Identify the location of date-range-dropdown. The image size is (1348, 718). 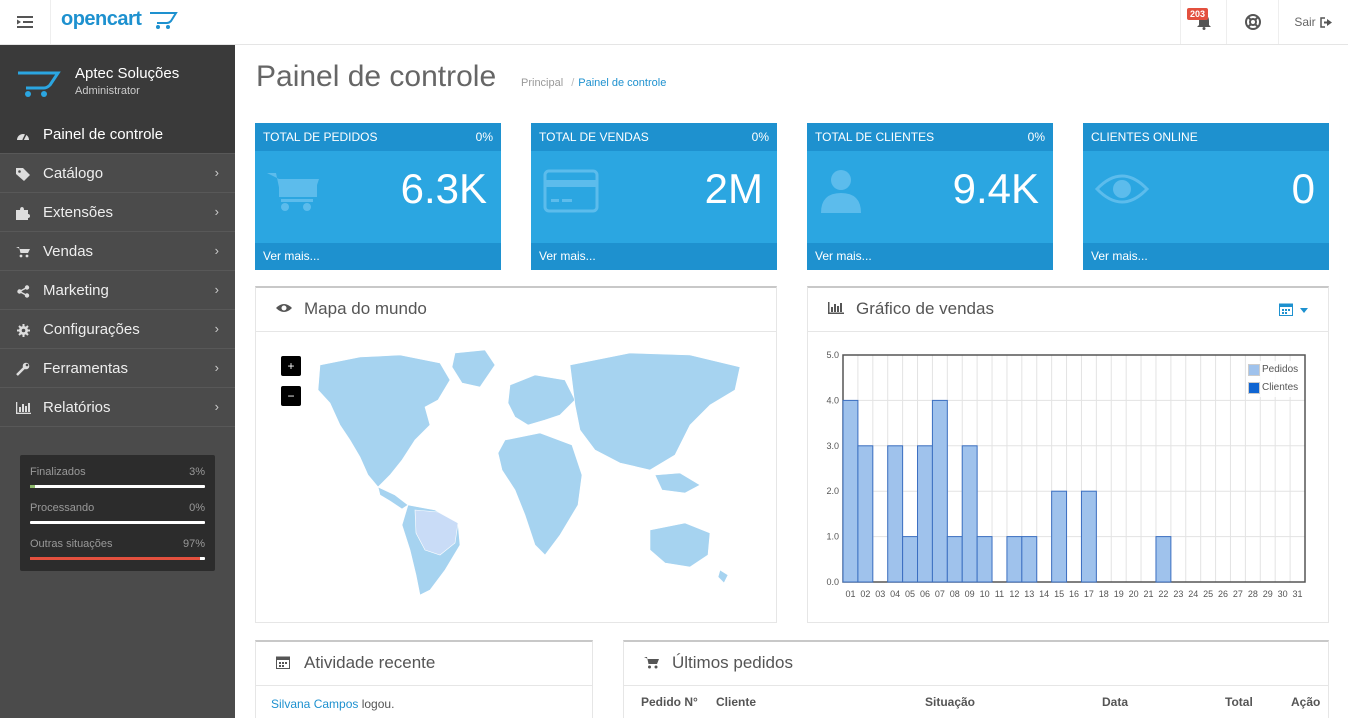
(1293, 311).